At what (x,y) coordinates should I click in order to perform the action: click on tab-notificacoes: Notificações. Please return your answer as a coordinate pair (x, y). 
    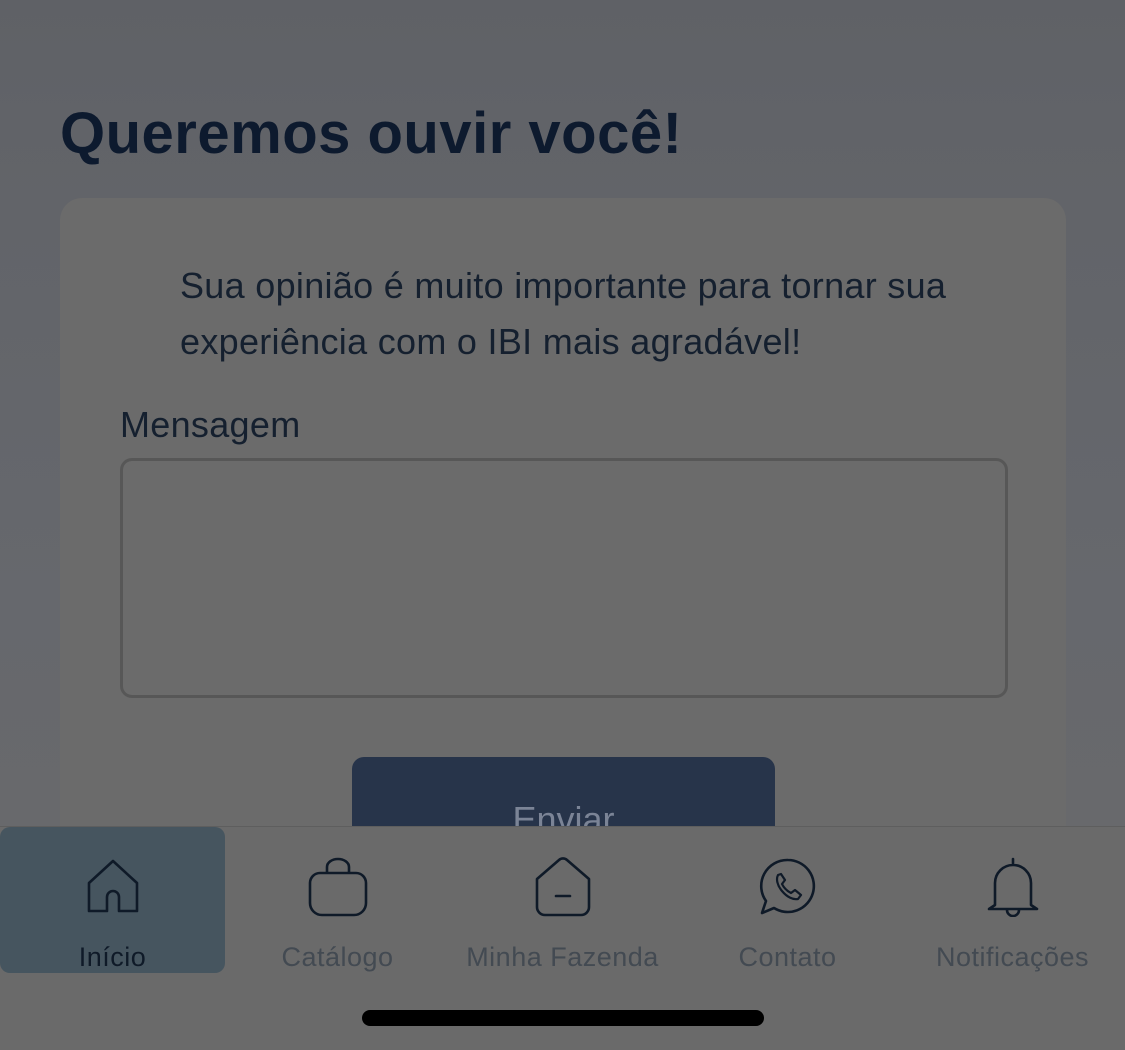
    Looking at the image, I should click on (1012, 900).